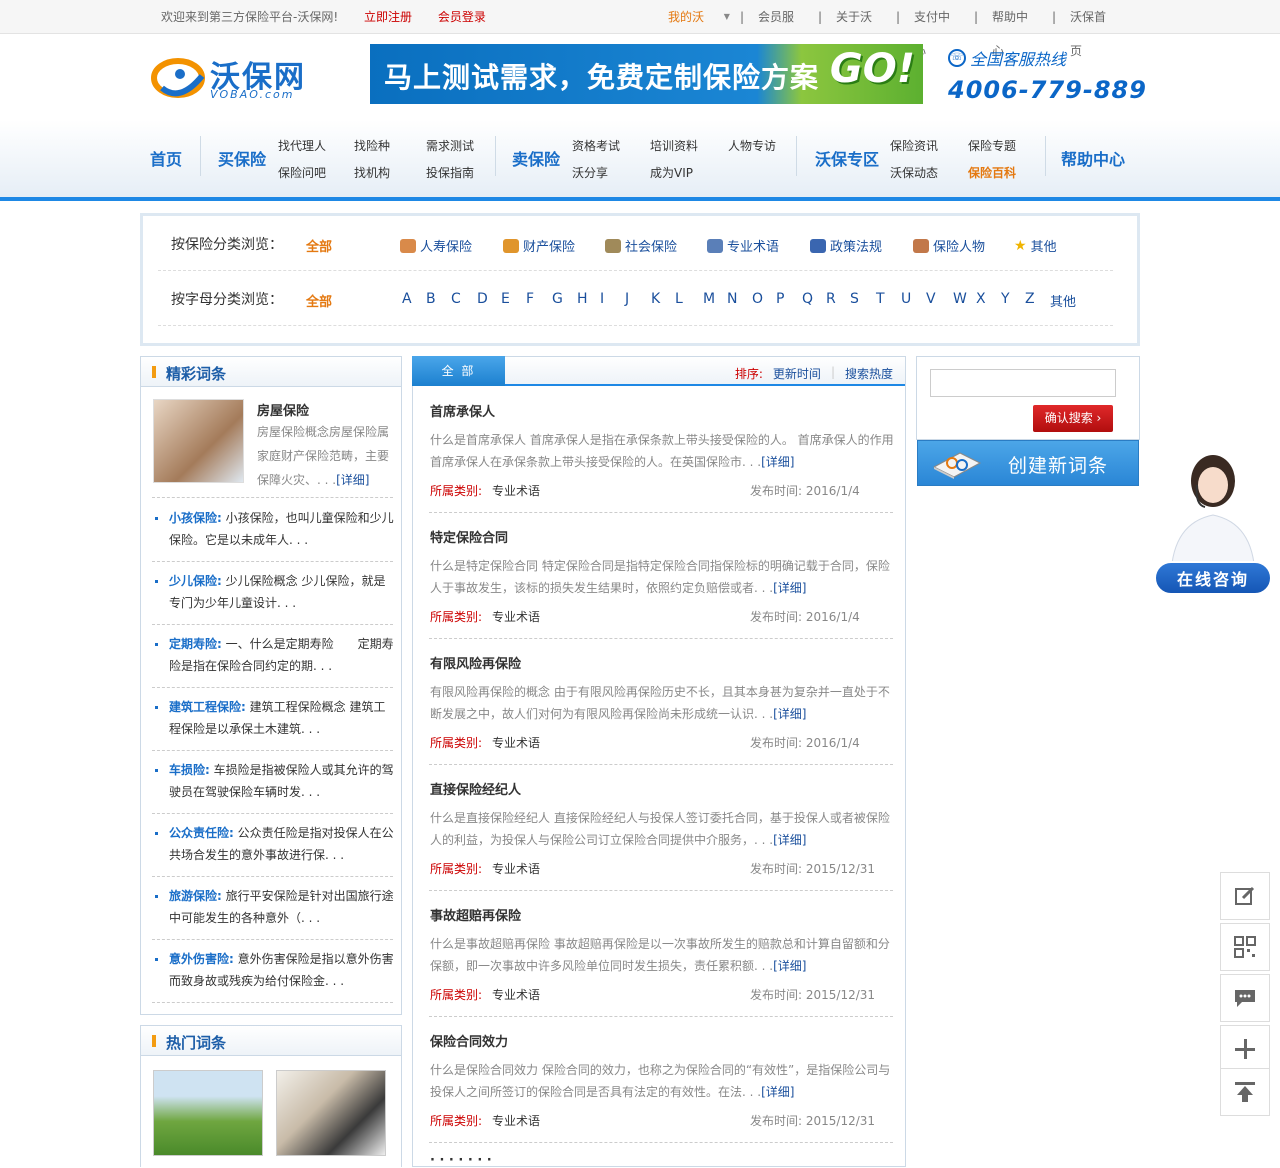 This screenshot has width=1280, height=1168. I want to click on letter-l: L, so click(679, 299).